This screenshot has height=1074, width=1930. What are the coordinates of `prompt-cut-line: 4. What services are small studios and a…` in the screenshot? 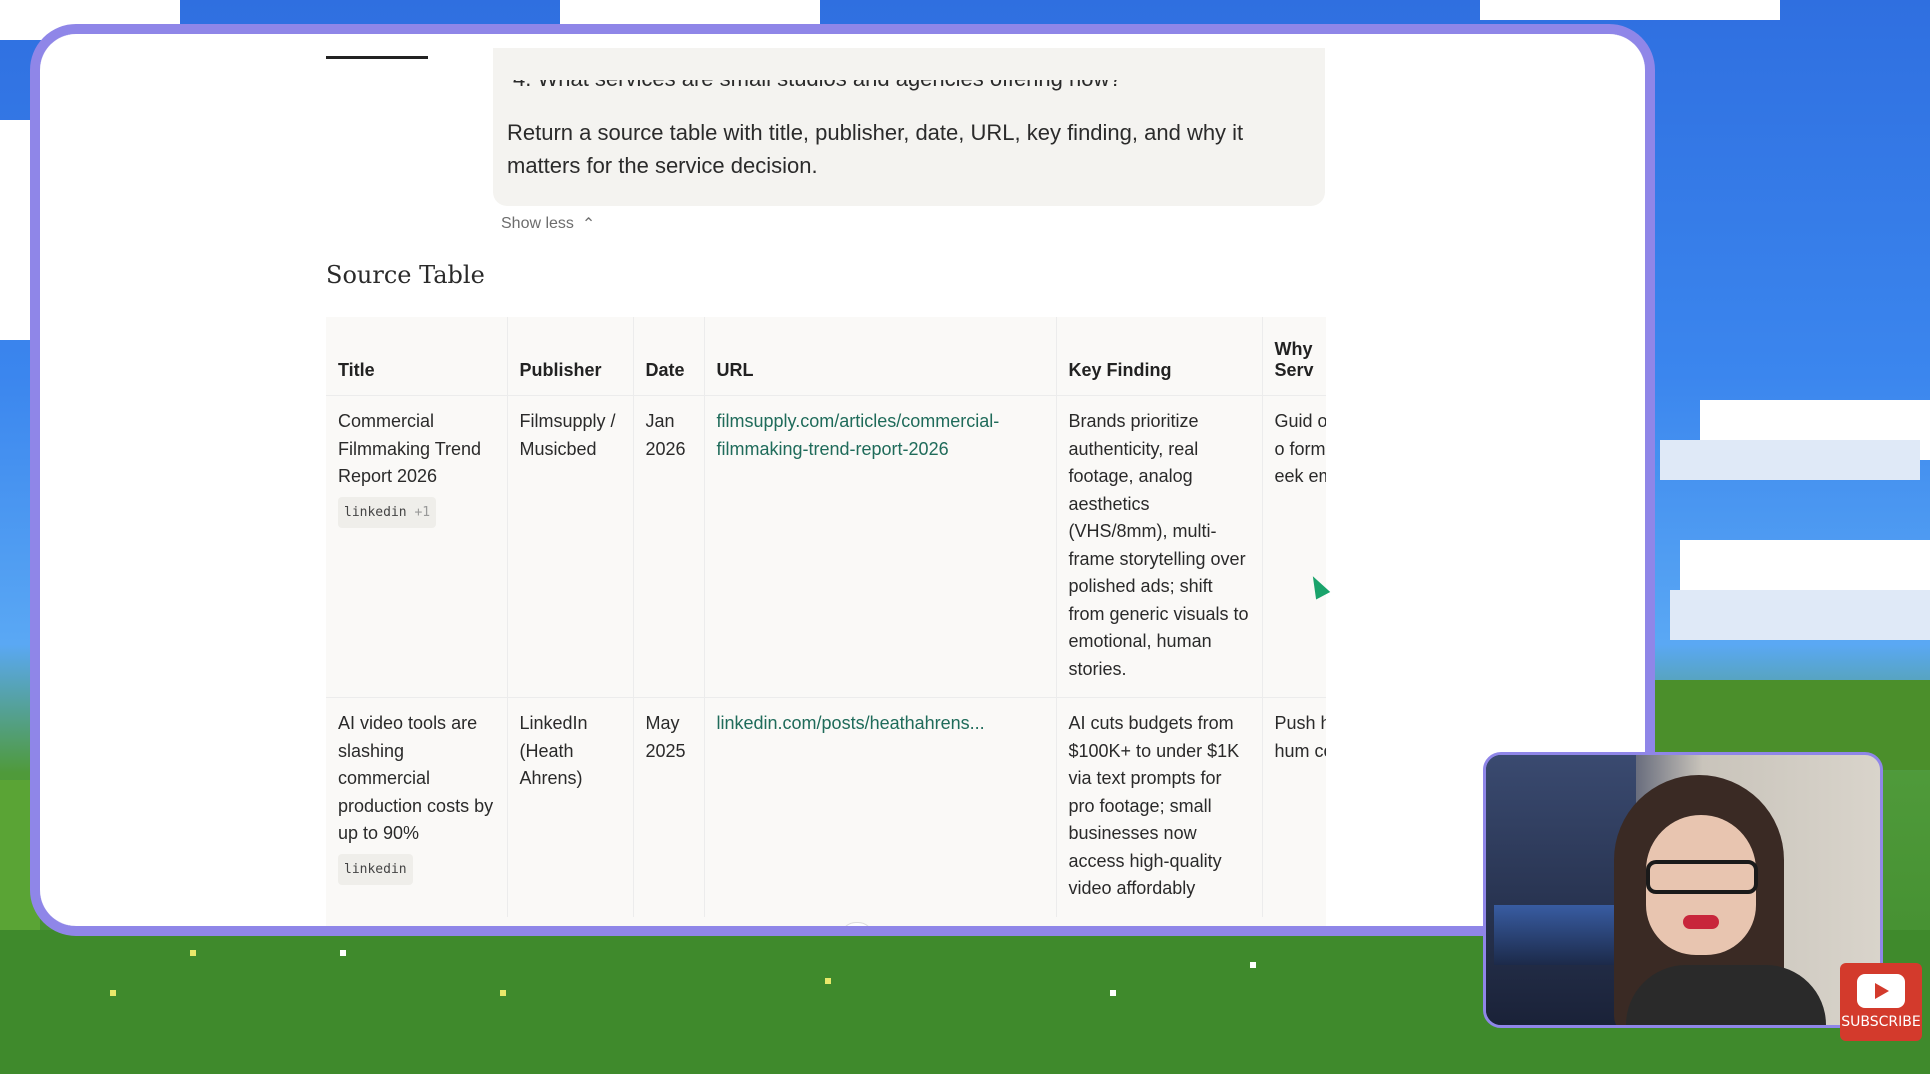 It's located at (817, 78).